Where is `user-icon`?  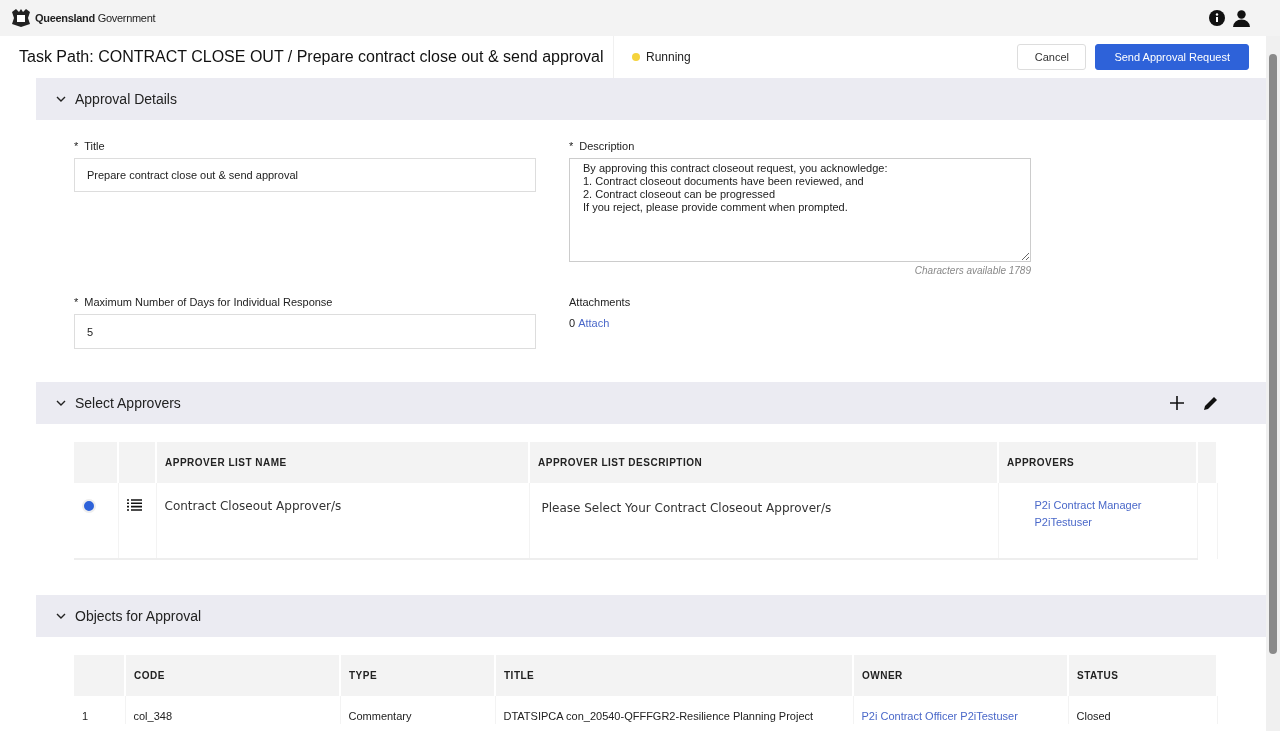
user-icon is located at coordinates (1241, 18).